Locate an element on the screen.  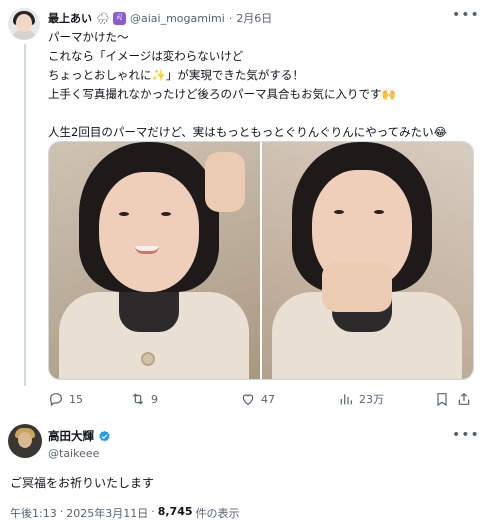
analytics-icon is located at coordinates (346, 399).